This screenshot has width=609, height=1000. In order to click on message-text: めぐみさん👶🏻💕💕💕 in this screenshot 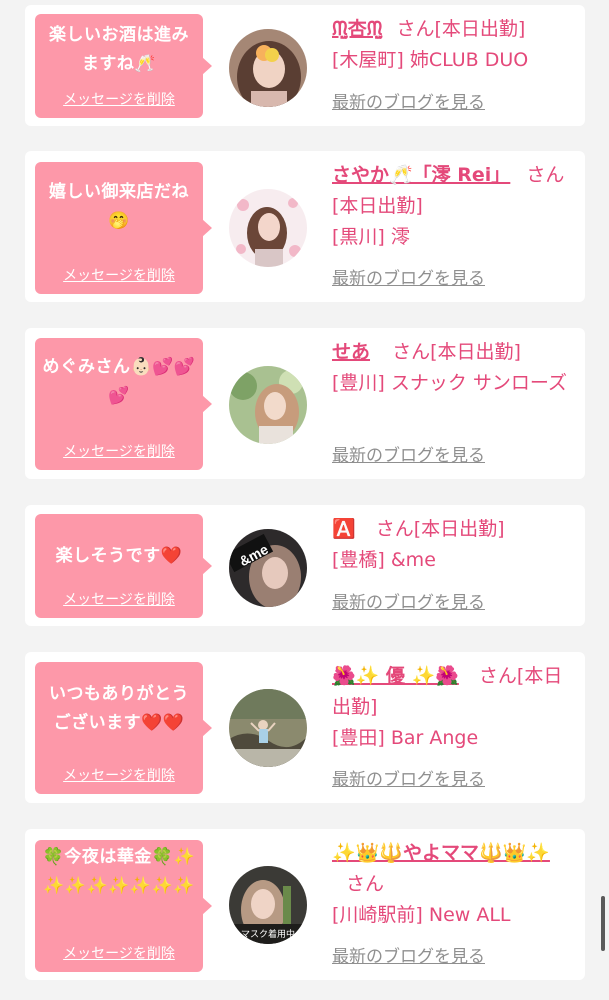, I will do `click(119, 381)`.